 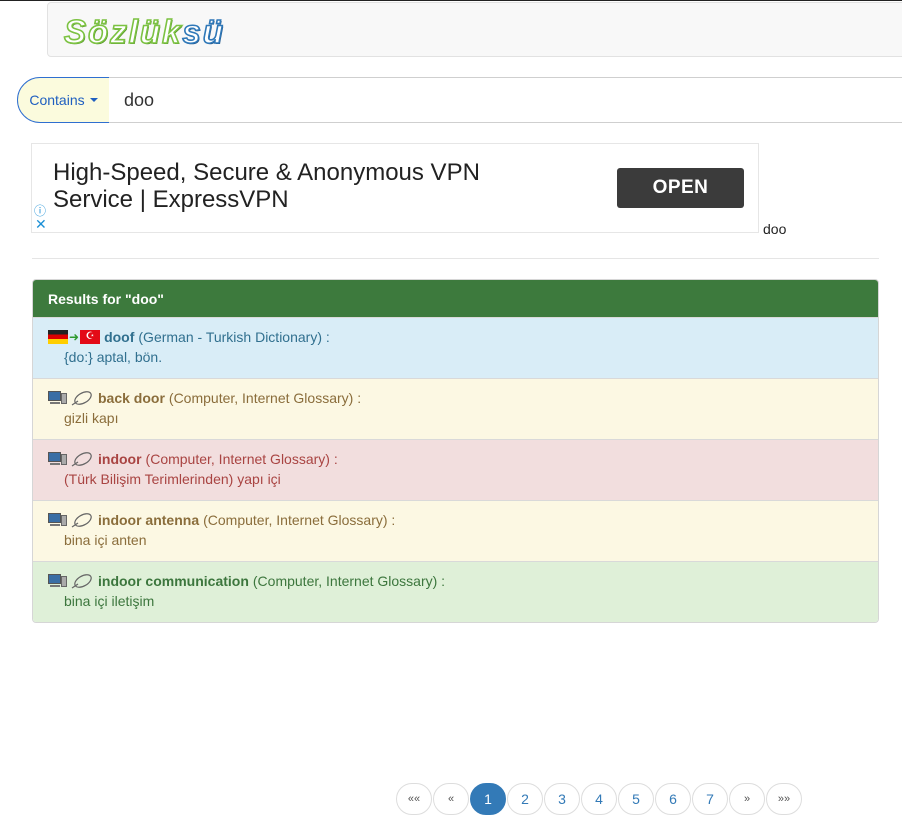 I want to click on arrow-right-icon: ➜, so click(x=74, y=337).